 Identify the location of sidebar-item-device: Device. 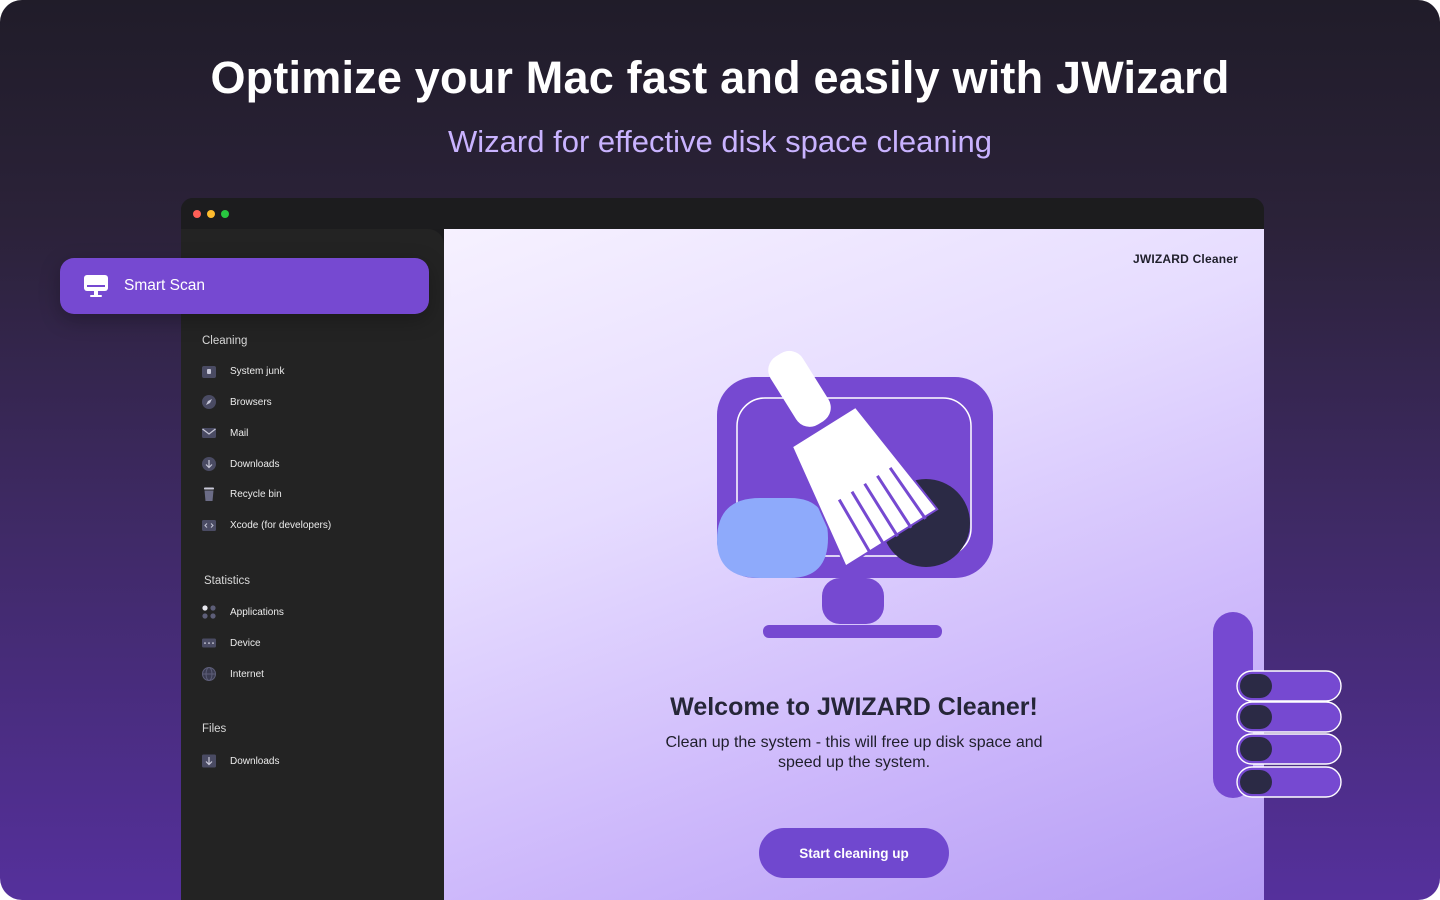
(231, 643).